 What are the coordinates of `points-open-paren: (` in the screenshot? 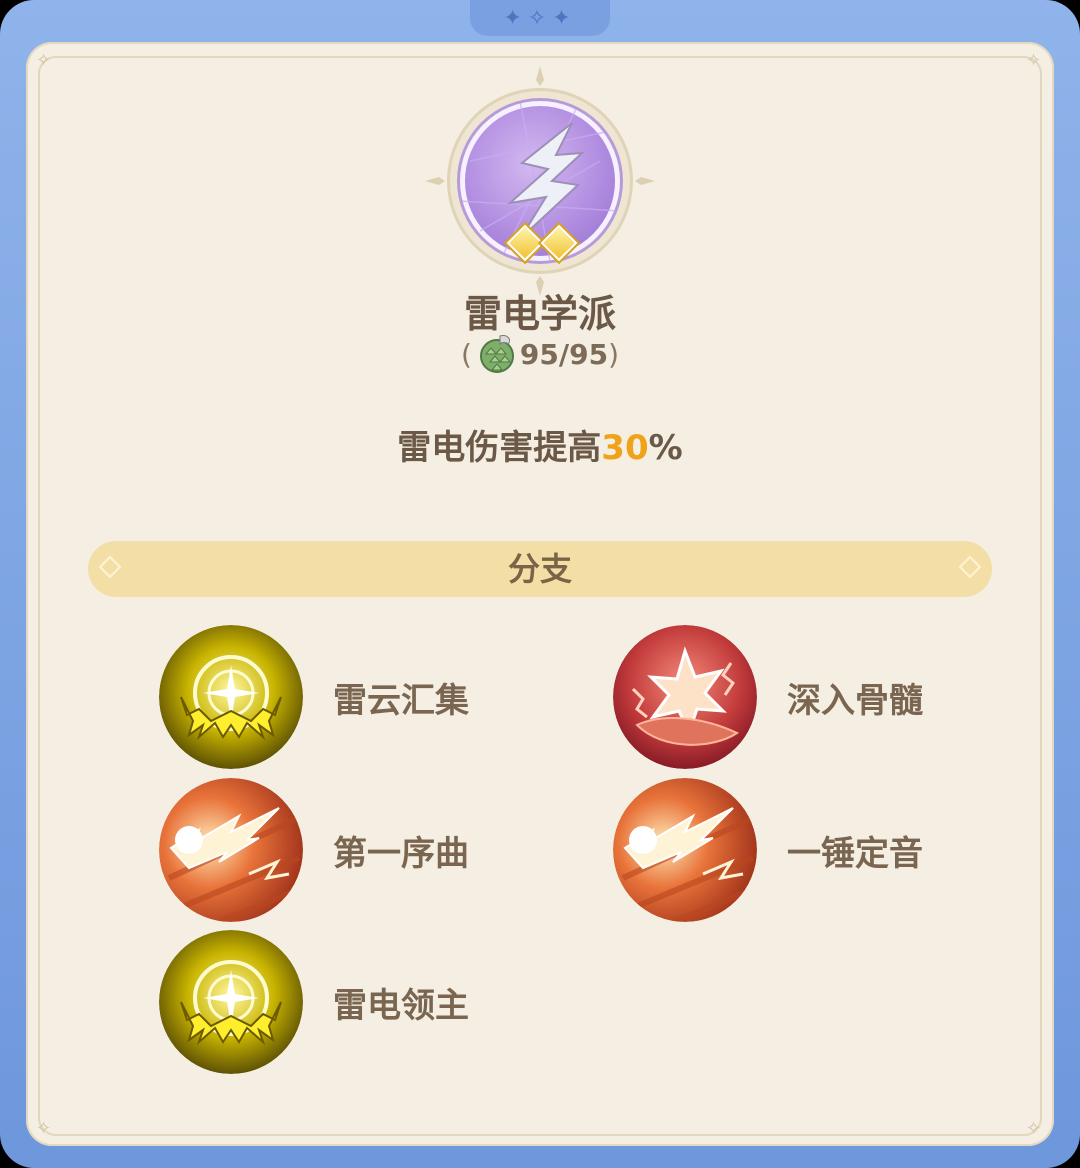 It's located at (466, 354).